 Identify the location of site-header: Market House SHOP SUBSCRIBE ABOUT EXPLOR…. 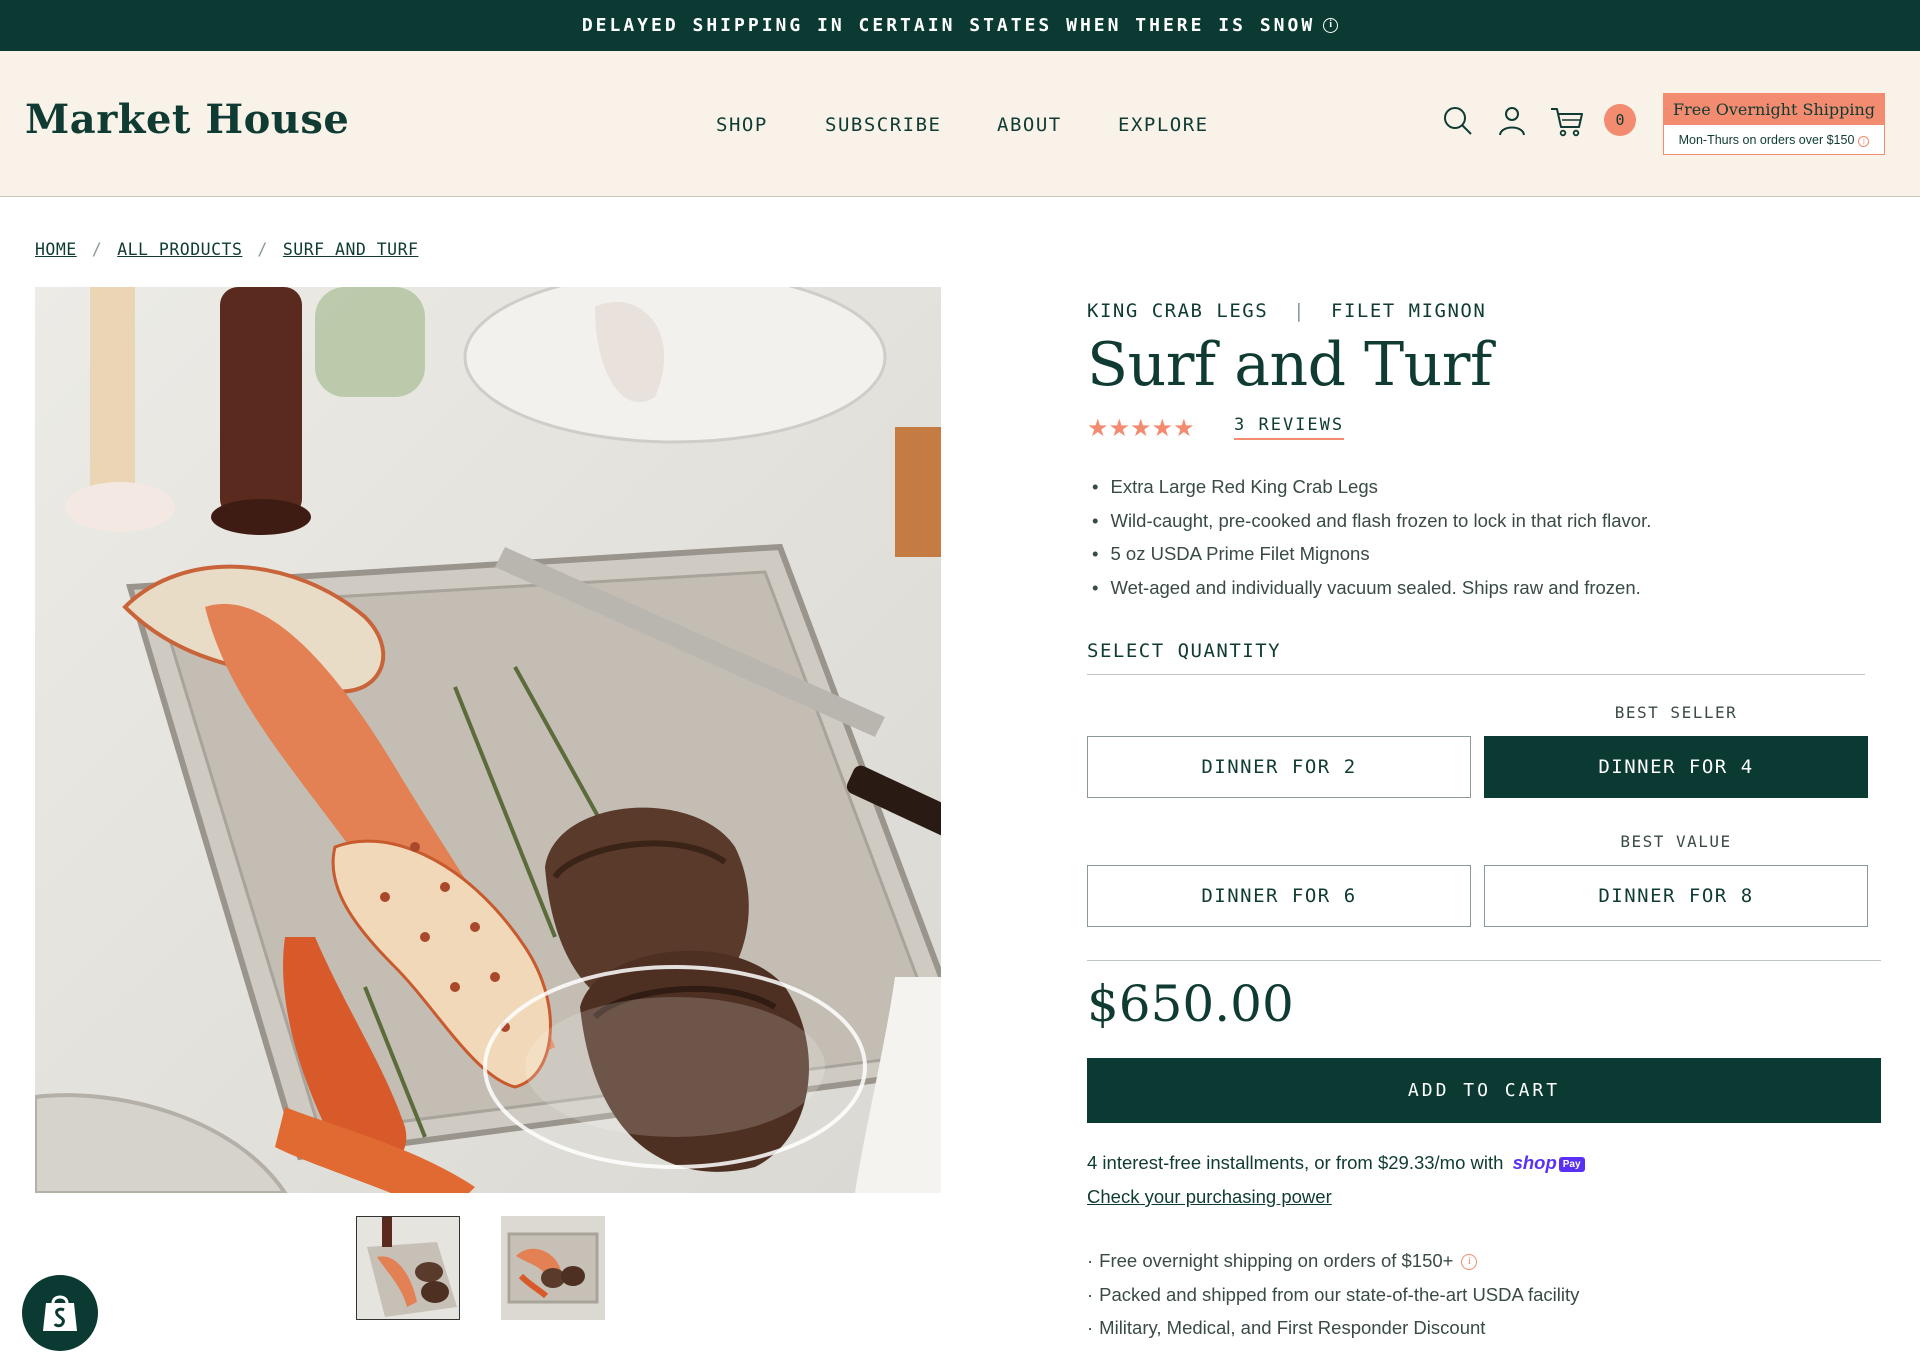
(960, 124).